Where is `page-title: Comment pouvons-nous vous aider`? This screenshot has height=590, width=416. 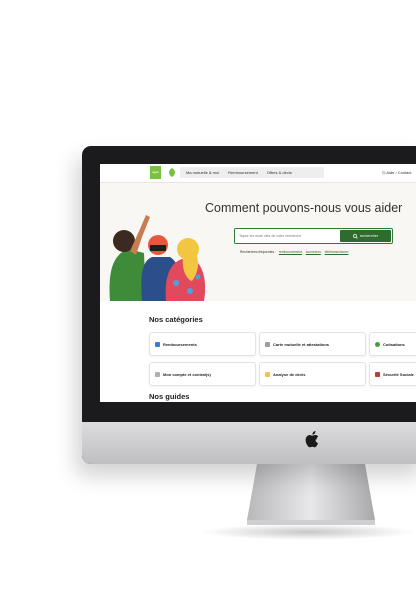
page-title: Comment pouvons-nous vous aider is located at coordinates (304, 208).